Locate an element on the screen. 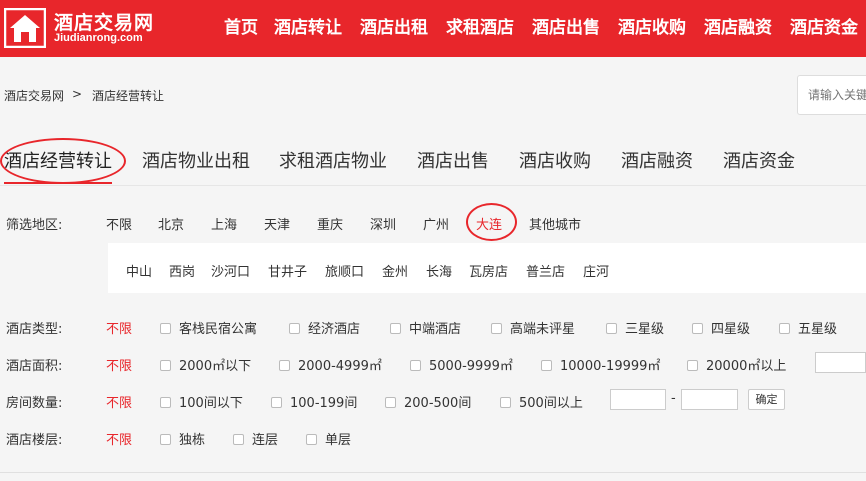 Image resolution: width=866 pixels, height=481 pixels. region-option-beijing: 北京 is located at coordinates (171, 223).